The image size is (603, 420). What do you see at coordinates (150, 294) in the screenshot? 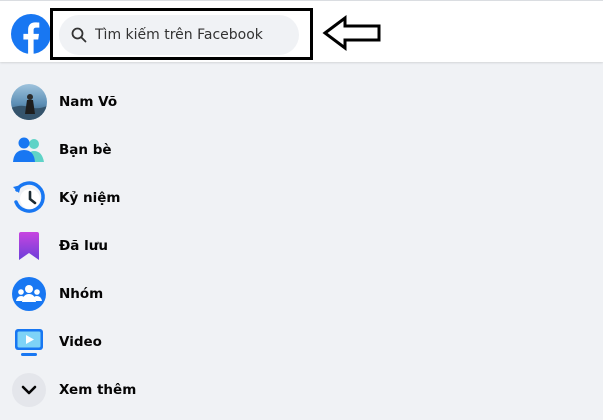
I see `sidebar-item-groups: Nhóm` at bounding box center [150, 294].